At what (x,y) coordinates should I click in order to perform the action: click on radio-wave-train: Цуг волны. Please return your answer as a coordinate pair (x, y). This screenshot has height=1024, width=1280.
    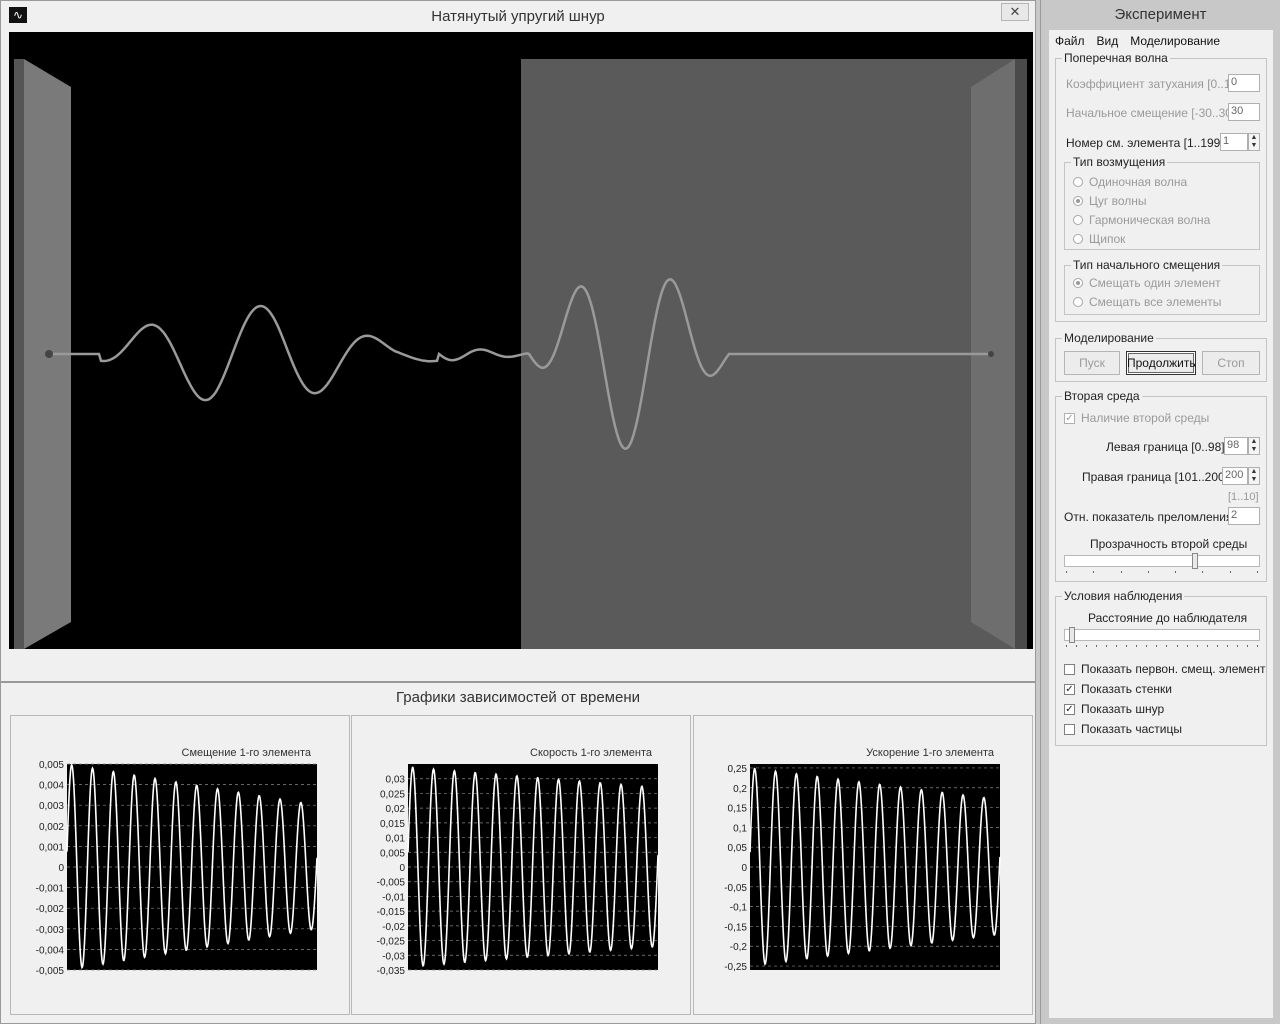
    Looking at the image, I should click on (1110, 201).